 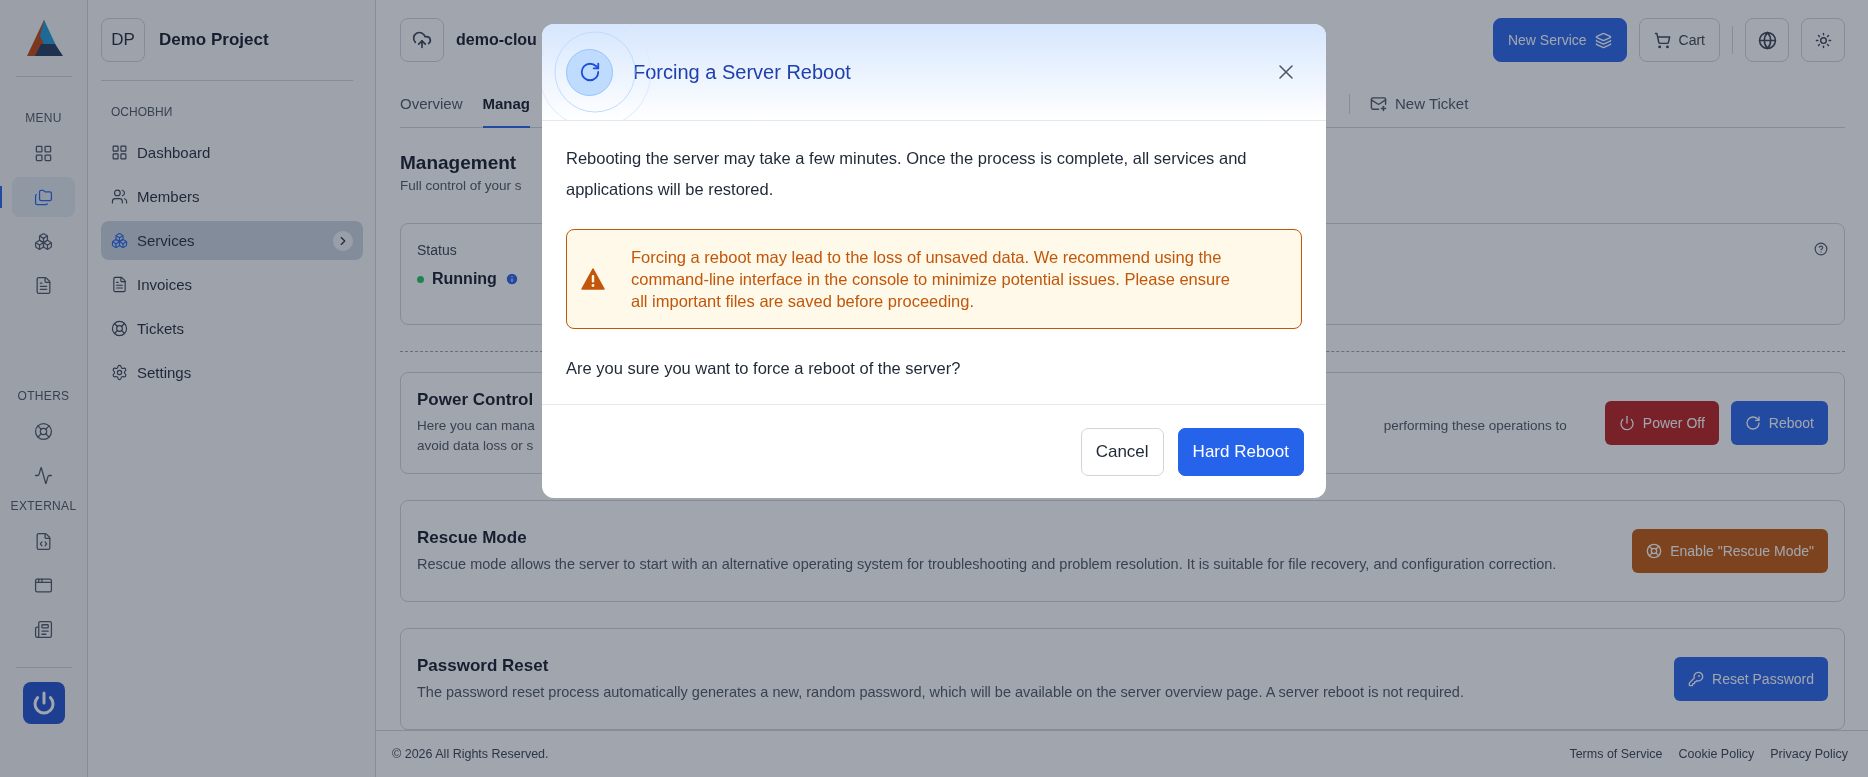 I want to click on project-name: Demo Project, so click(x=214, y=40).